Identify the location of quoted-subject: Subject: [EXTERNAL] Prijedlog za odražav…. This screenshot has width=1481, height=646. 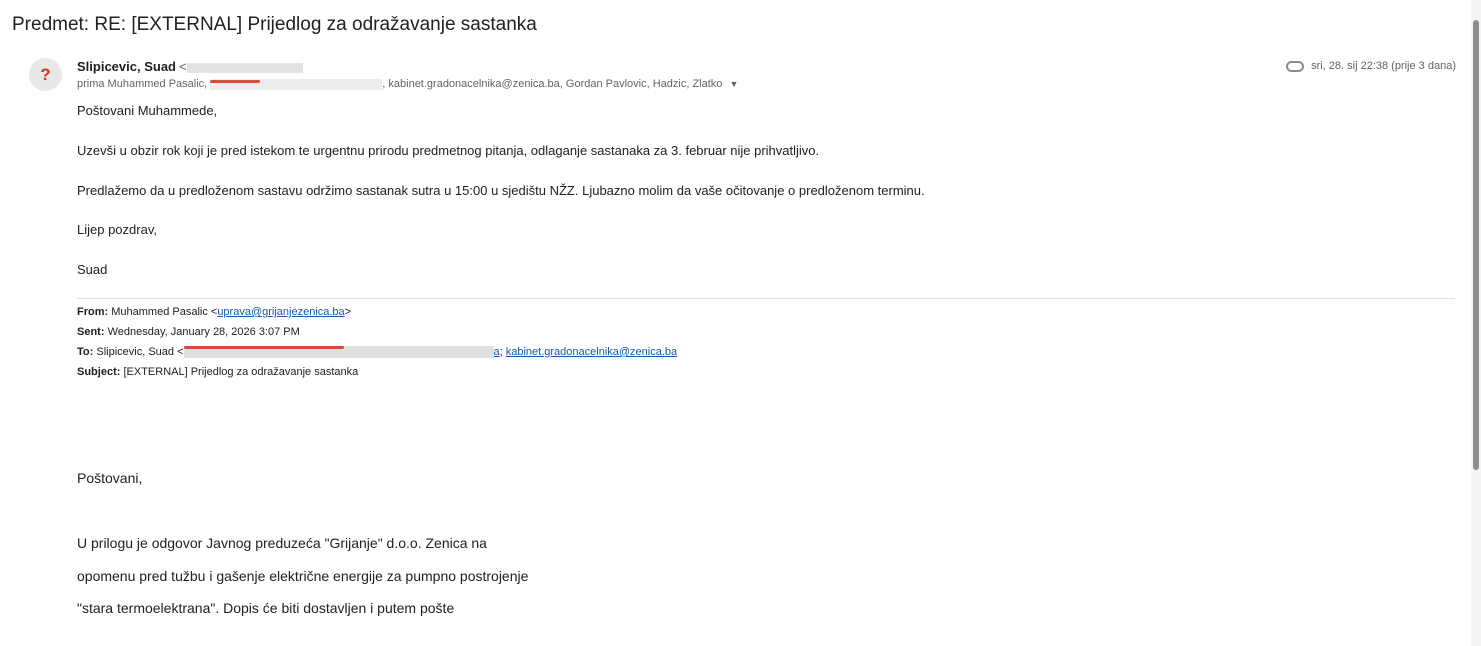
(217, 372).